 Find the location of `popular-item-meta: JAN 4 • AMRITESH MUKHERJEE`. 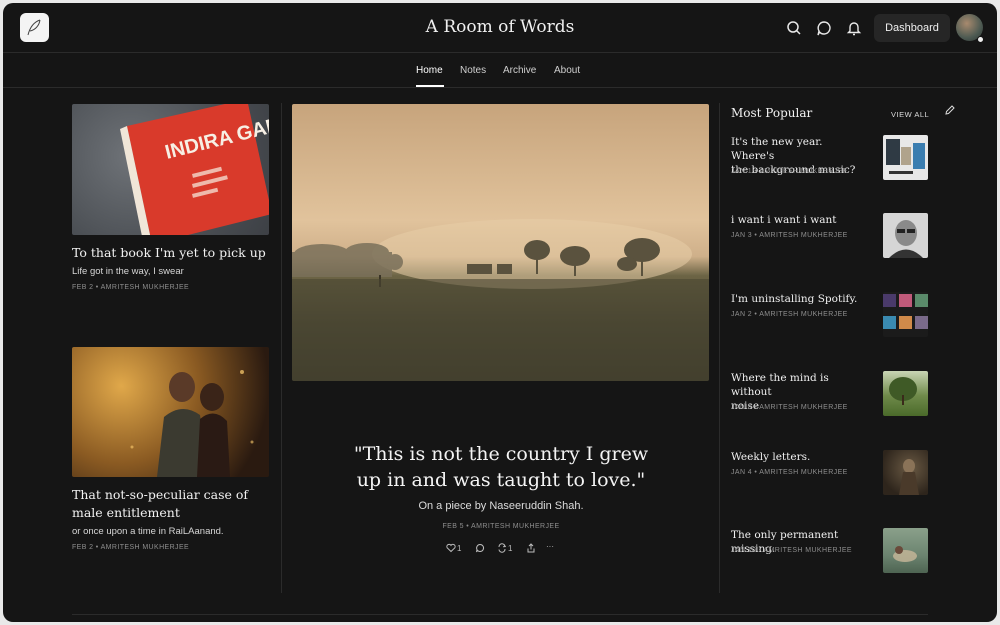

popular-item-meta: JAN 4 • AMRITESH MUKHERJEE is located at coordinates (789, 472).